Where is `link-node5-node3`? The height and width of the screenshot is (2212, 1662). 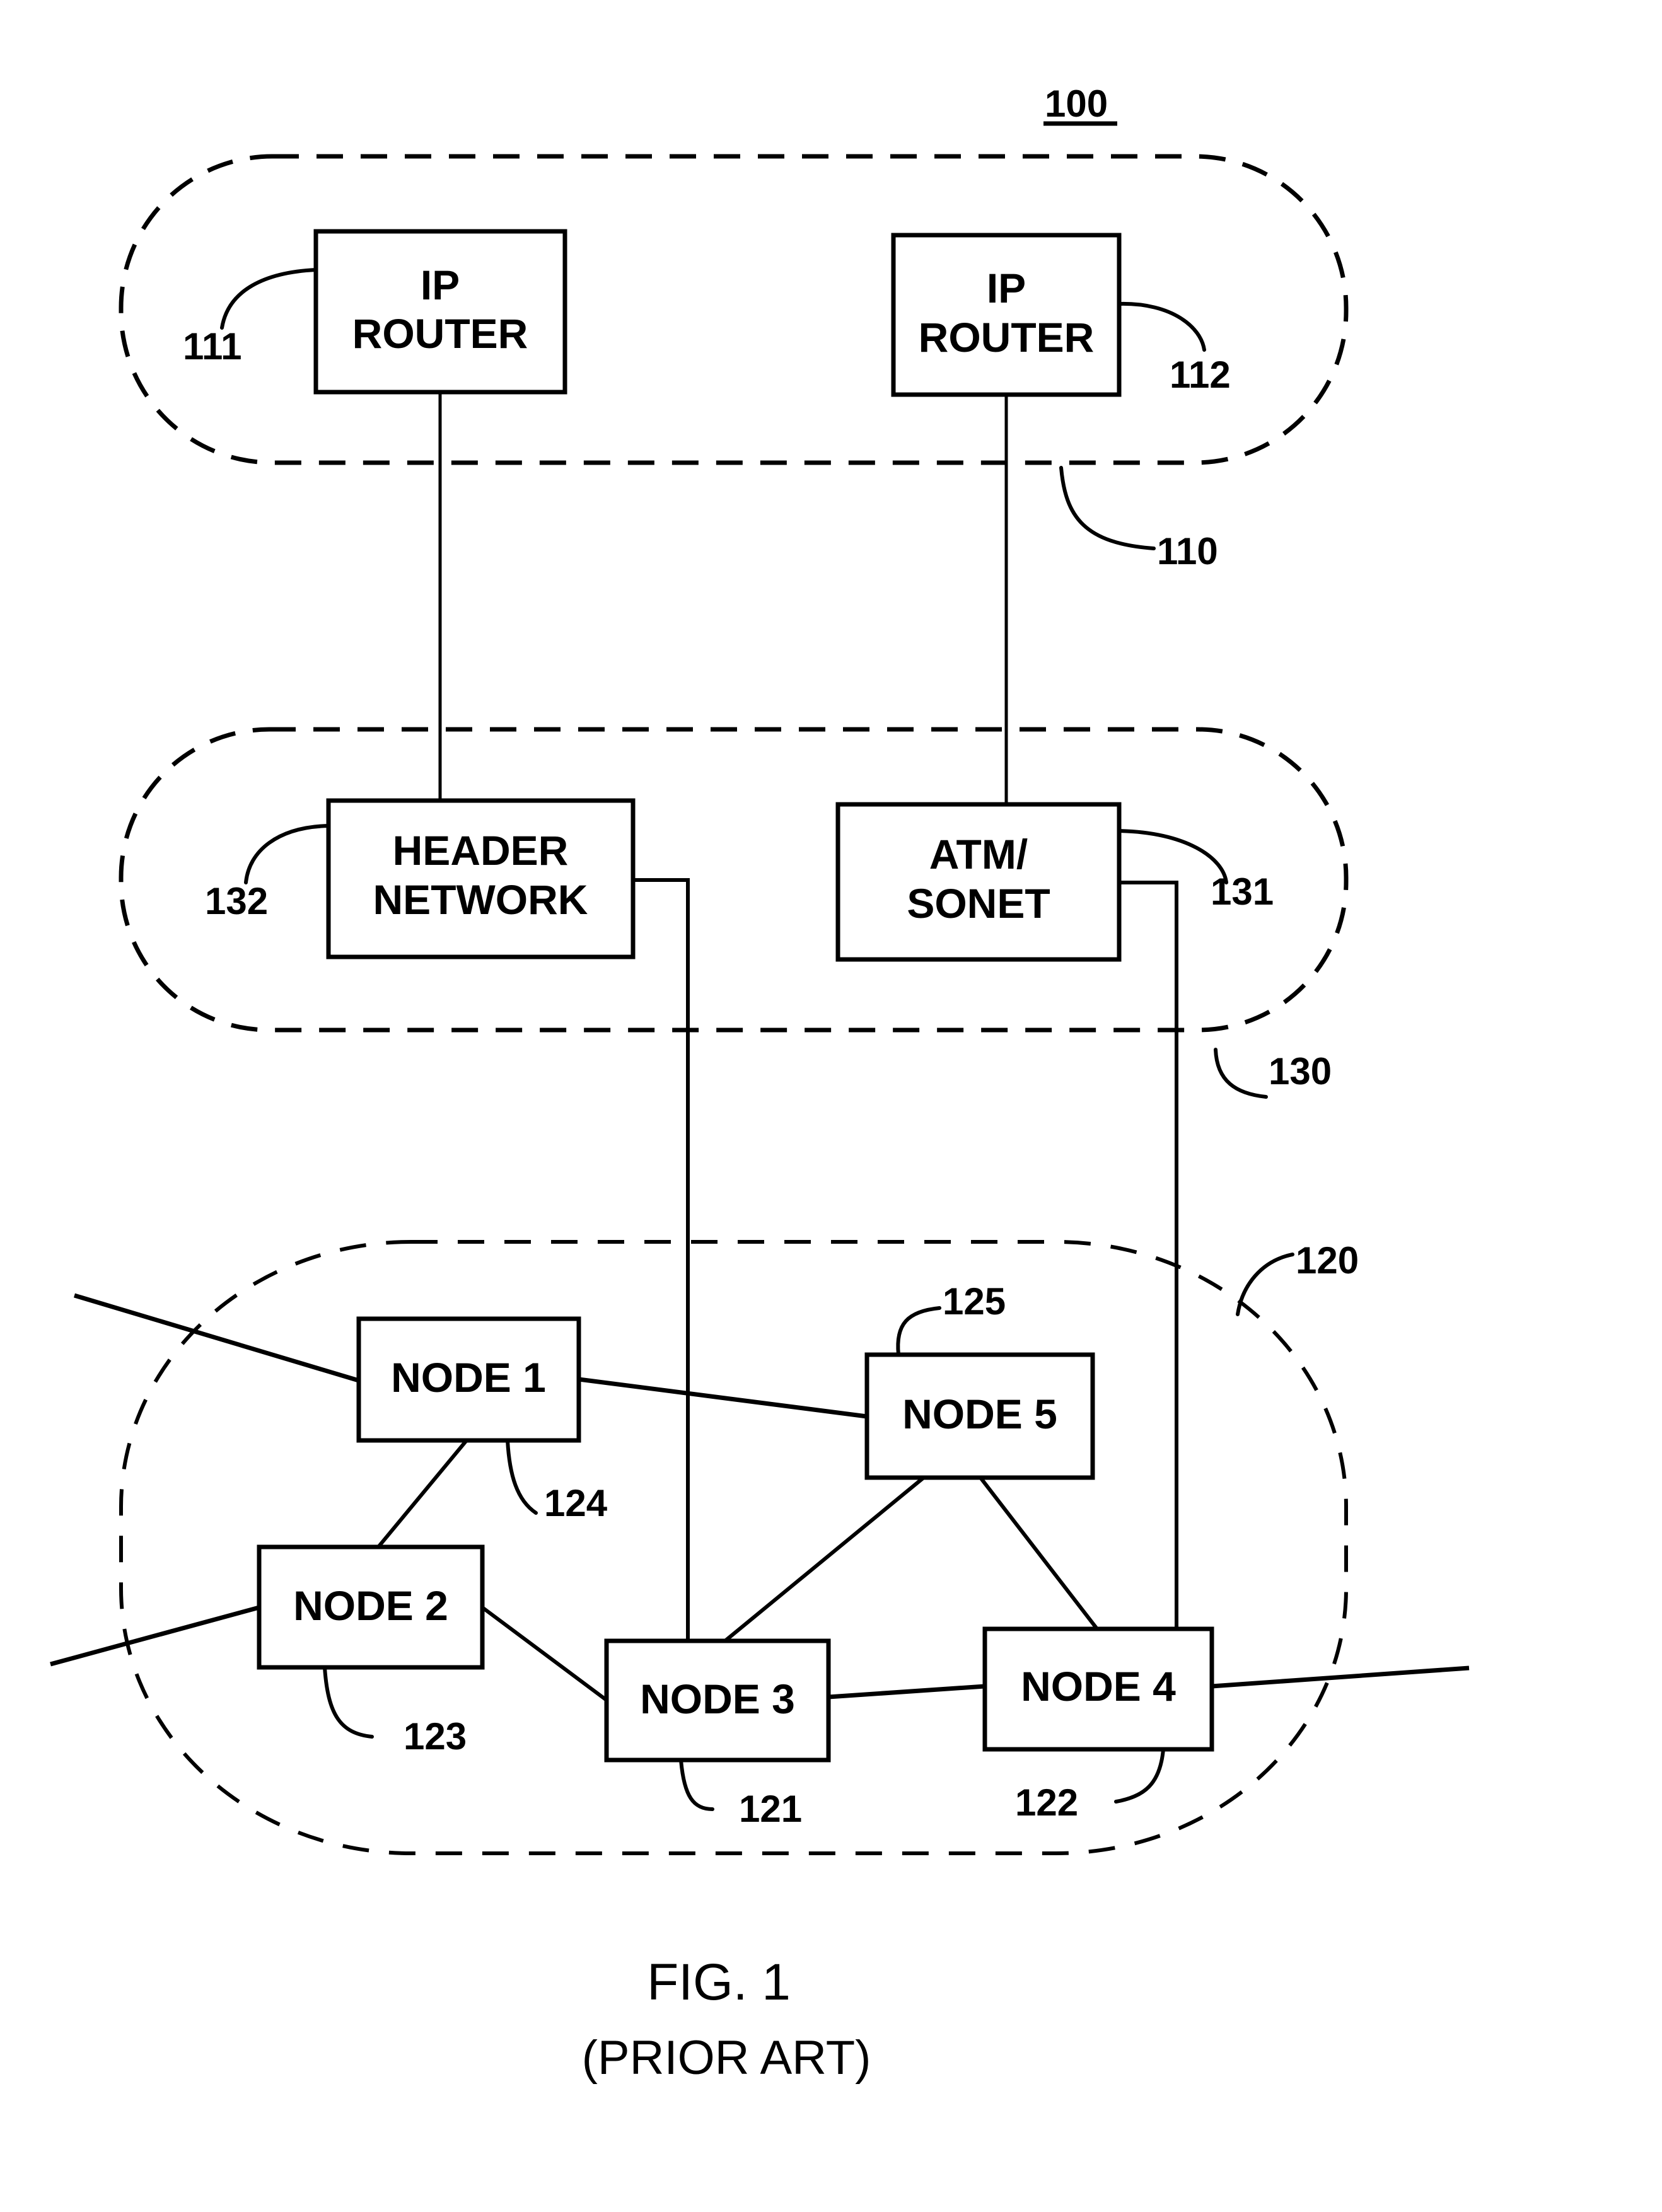
link-node5-node3 is located at coordinates (824, 1559).